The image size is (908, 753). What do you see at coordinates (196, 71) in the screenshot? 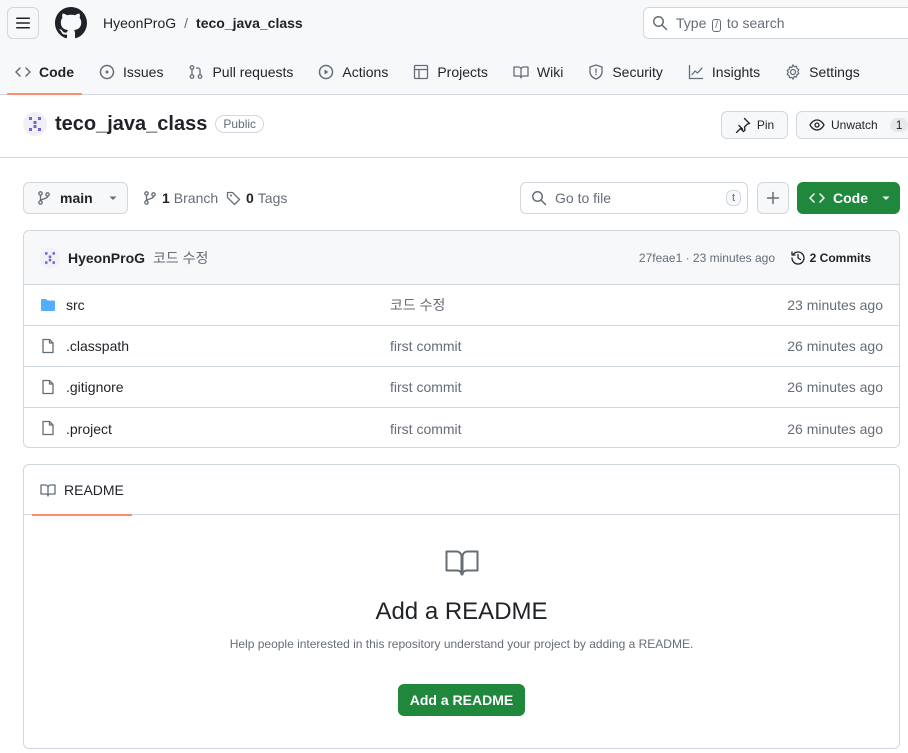
I see `git-pull-request-icon` at bounding box center [196, 71].